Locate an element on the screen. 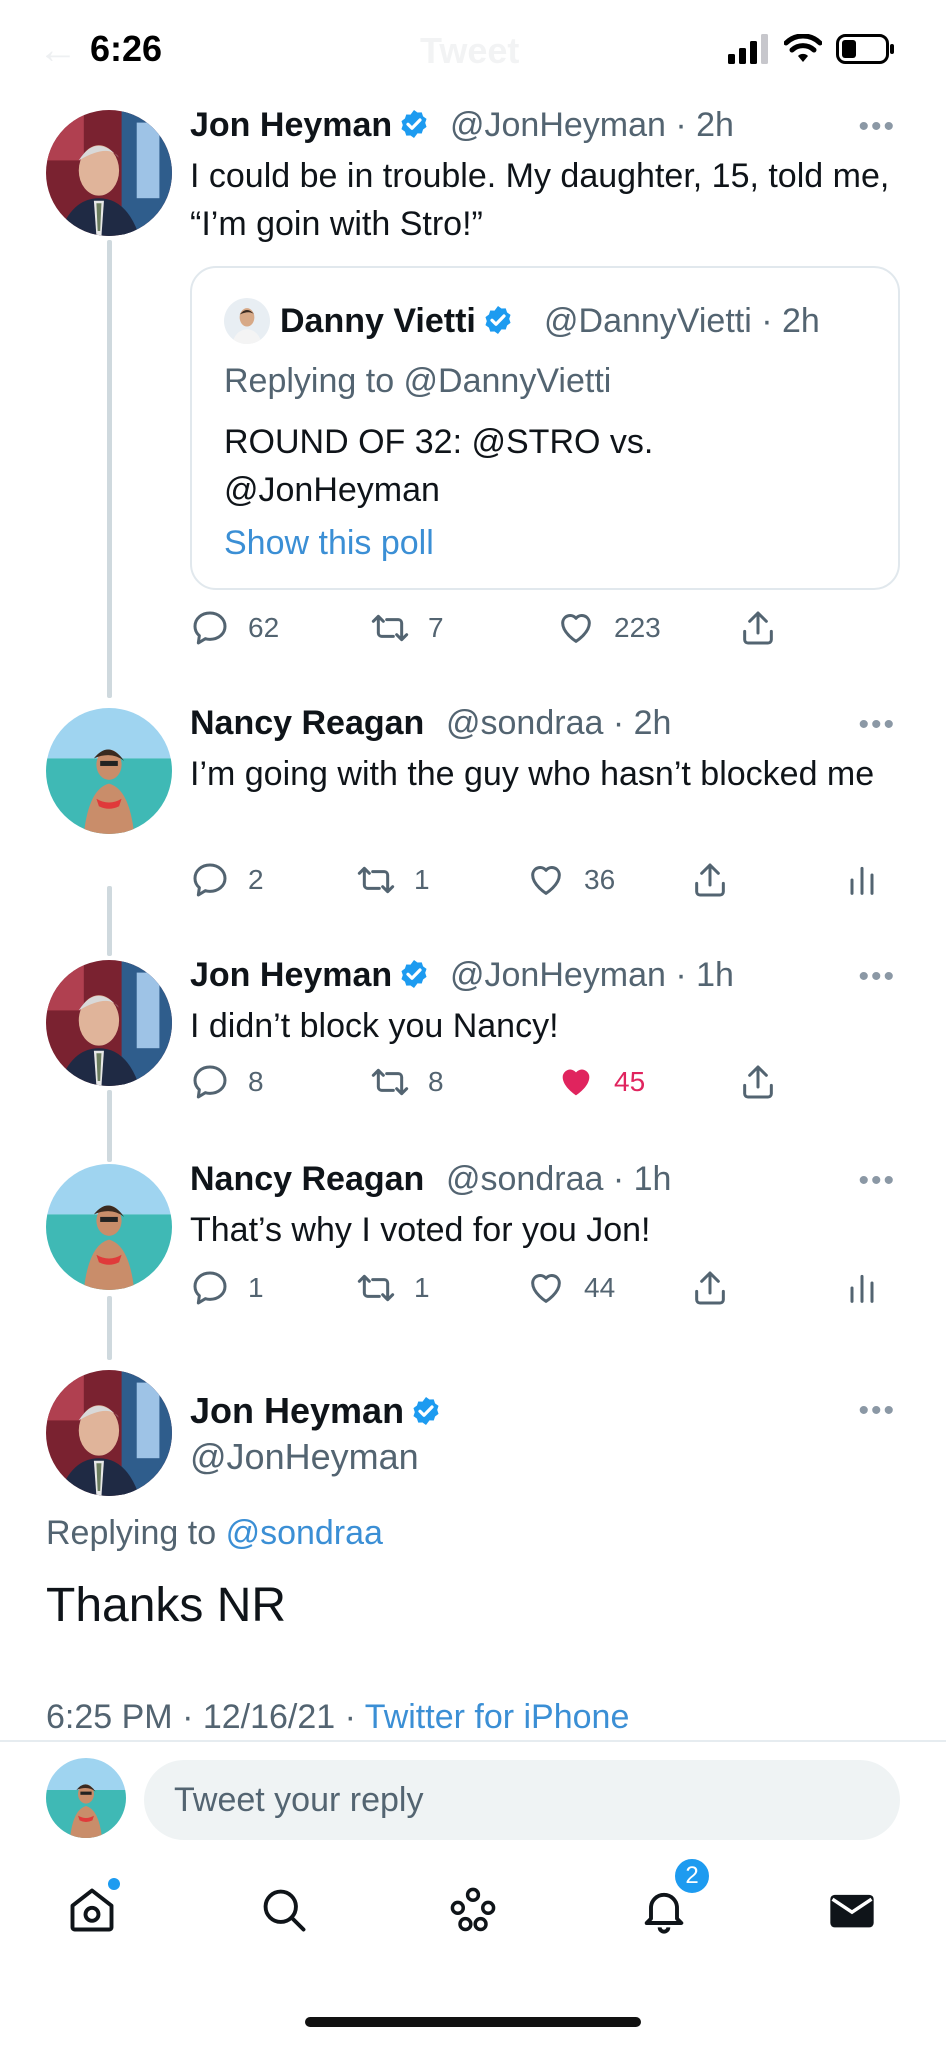 The height and width of the screenshot is (2048, 946). analytics-icon is located at coordinates (862, 1288).